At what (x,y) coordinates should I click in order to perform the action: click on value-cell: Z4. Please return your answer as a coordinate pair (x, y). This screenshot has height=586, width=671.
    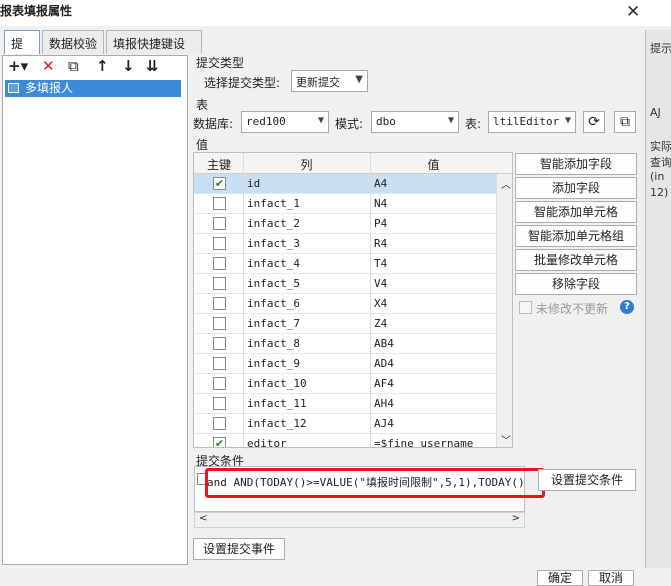
    Looking at the image, I should click on (380, 323).